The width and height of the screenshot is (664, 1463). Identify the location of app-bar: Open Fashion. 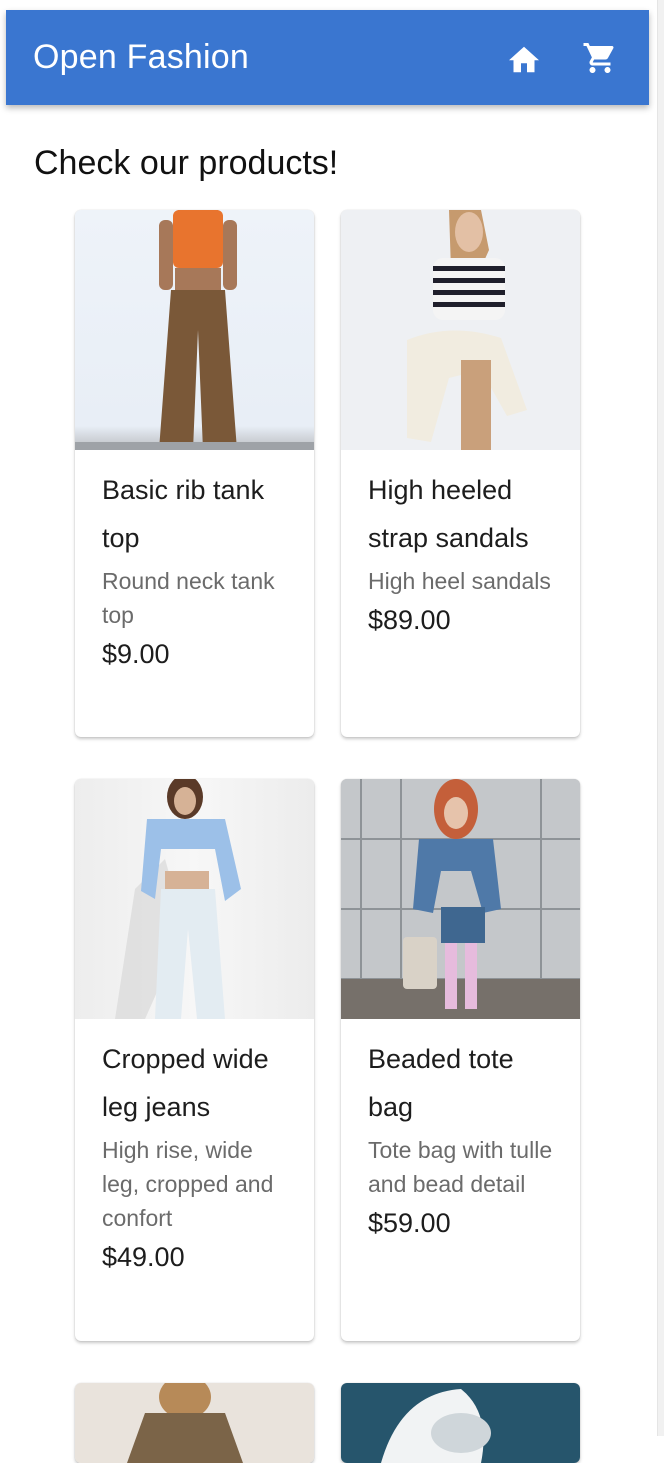
(327, 57).